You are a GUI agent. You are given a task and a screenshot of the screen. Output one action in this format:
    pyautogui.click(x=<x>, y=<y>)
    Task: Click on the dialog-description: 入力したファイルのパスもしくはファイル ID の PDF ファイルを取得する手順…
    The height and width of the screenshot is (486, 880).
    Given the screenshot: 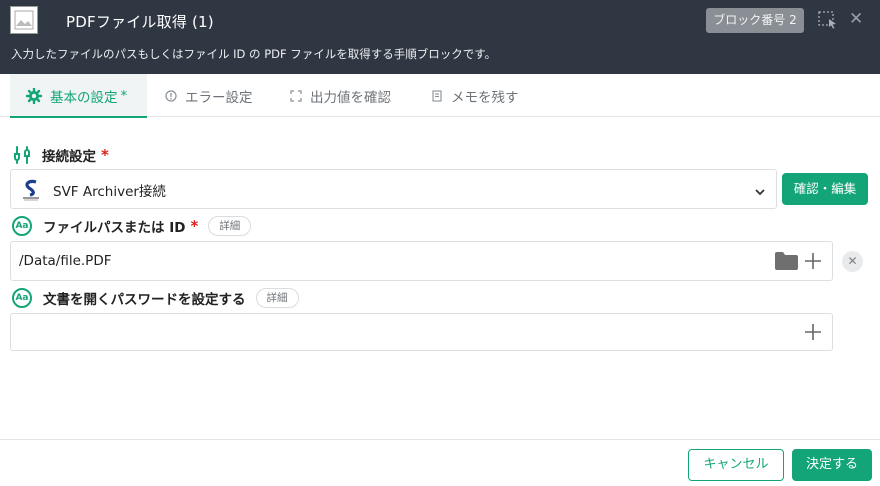 What is the action you would take?
    pyautogui.click(x=254, y=54)
    